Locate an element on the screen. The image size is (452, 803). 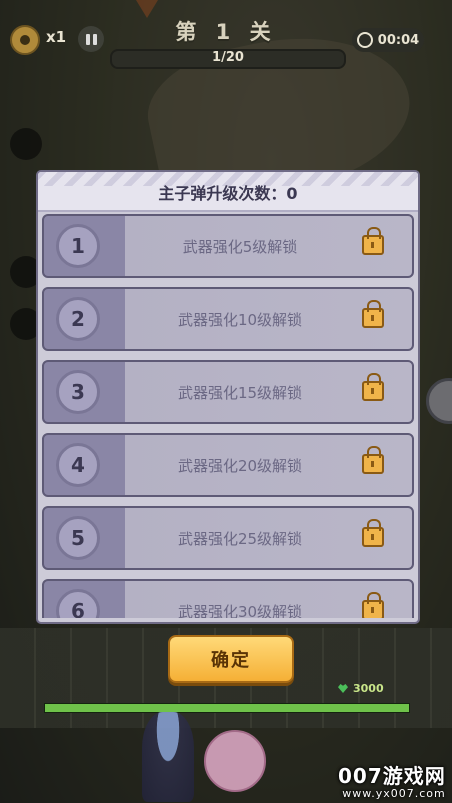
base-hp-fill is located at coordinates (227, 708).